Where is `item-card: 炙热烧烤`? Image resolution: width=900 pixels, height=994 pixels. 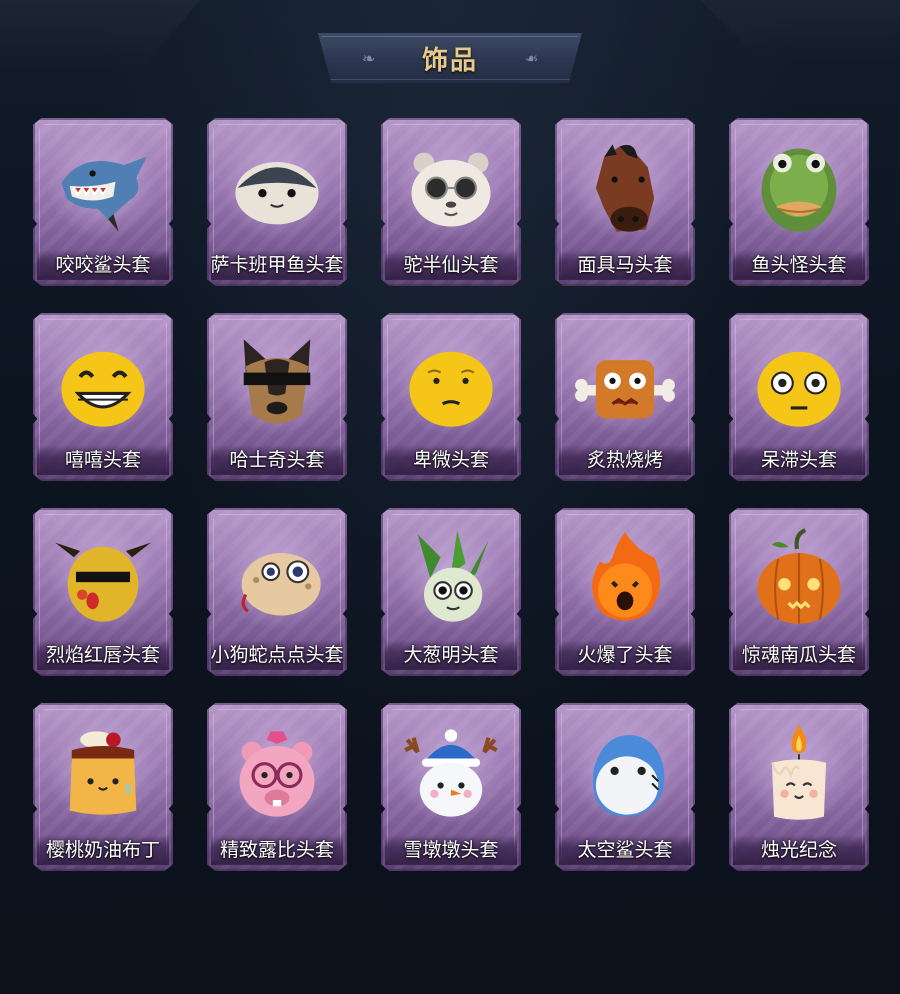
item-card: 炙热烧烤 is located at coordinates (625, 397).